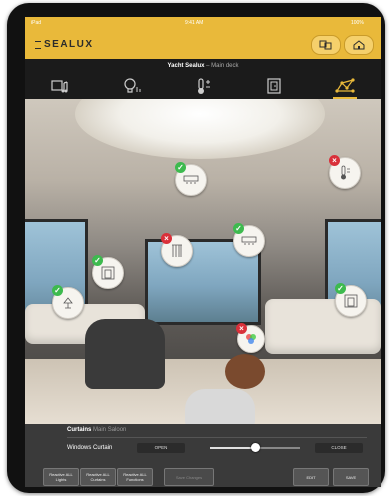 Image resolution: width=392 pixels, height=496 pixels. What do you see at coordinates (90, 448) in the screenshot?
I see `control-label: Windows Curtain` at bounding box center [90, 448].